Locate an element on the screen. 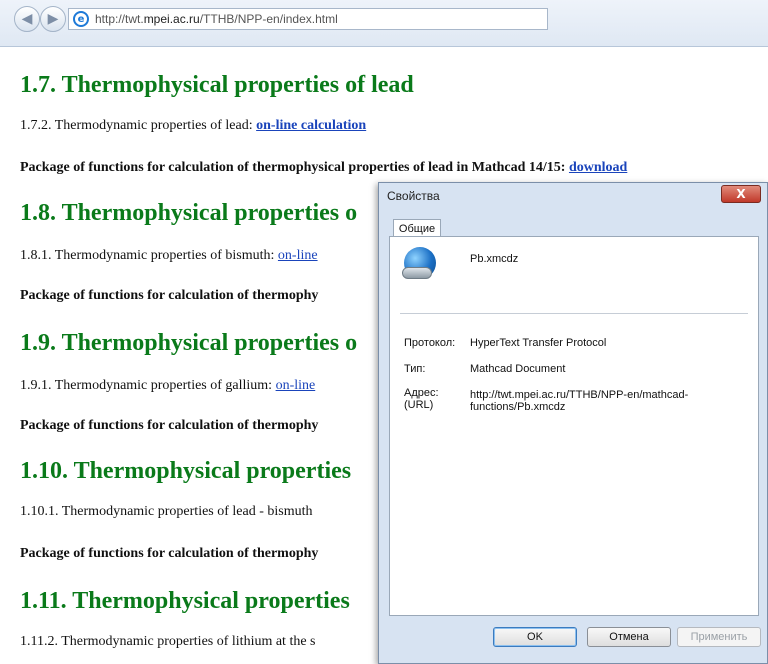 This screenshot has width=768, height=664. address-label: Адрес: (URL) is located at coordinates (421, 399).